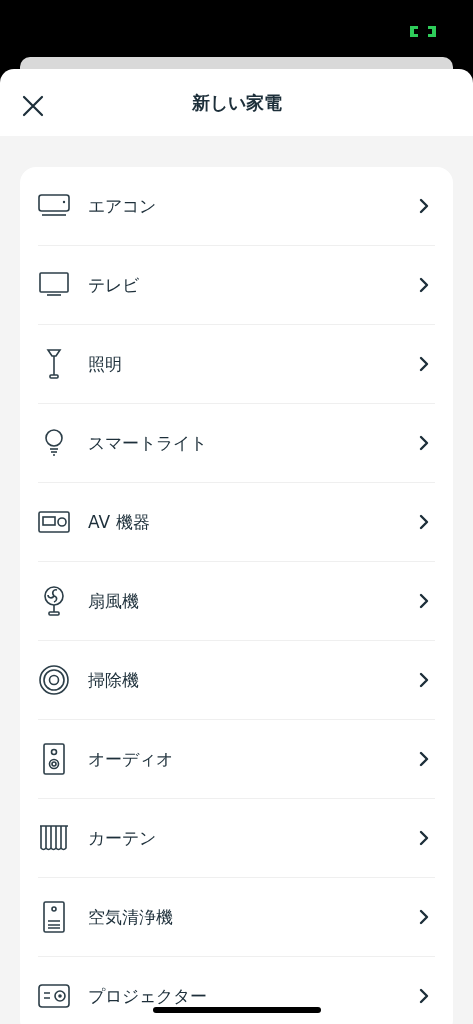  Describe the element at coordinates (423, 31) in the screenshot. I see `bracket-icon` at that location.